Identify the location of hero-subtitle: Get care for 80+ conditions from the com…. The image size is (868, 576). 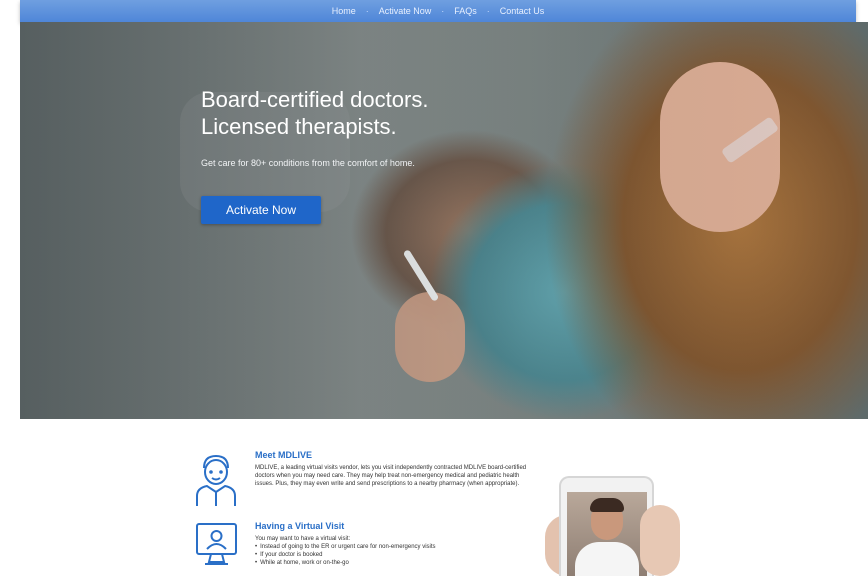
(308, 163).